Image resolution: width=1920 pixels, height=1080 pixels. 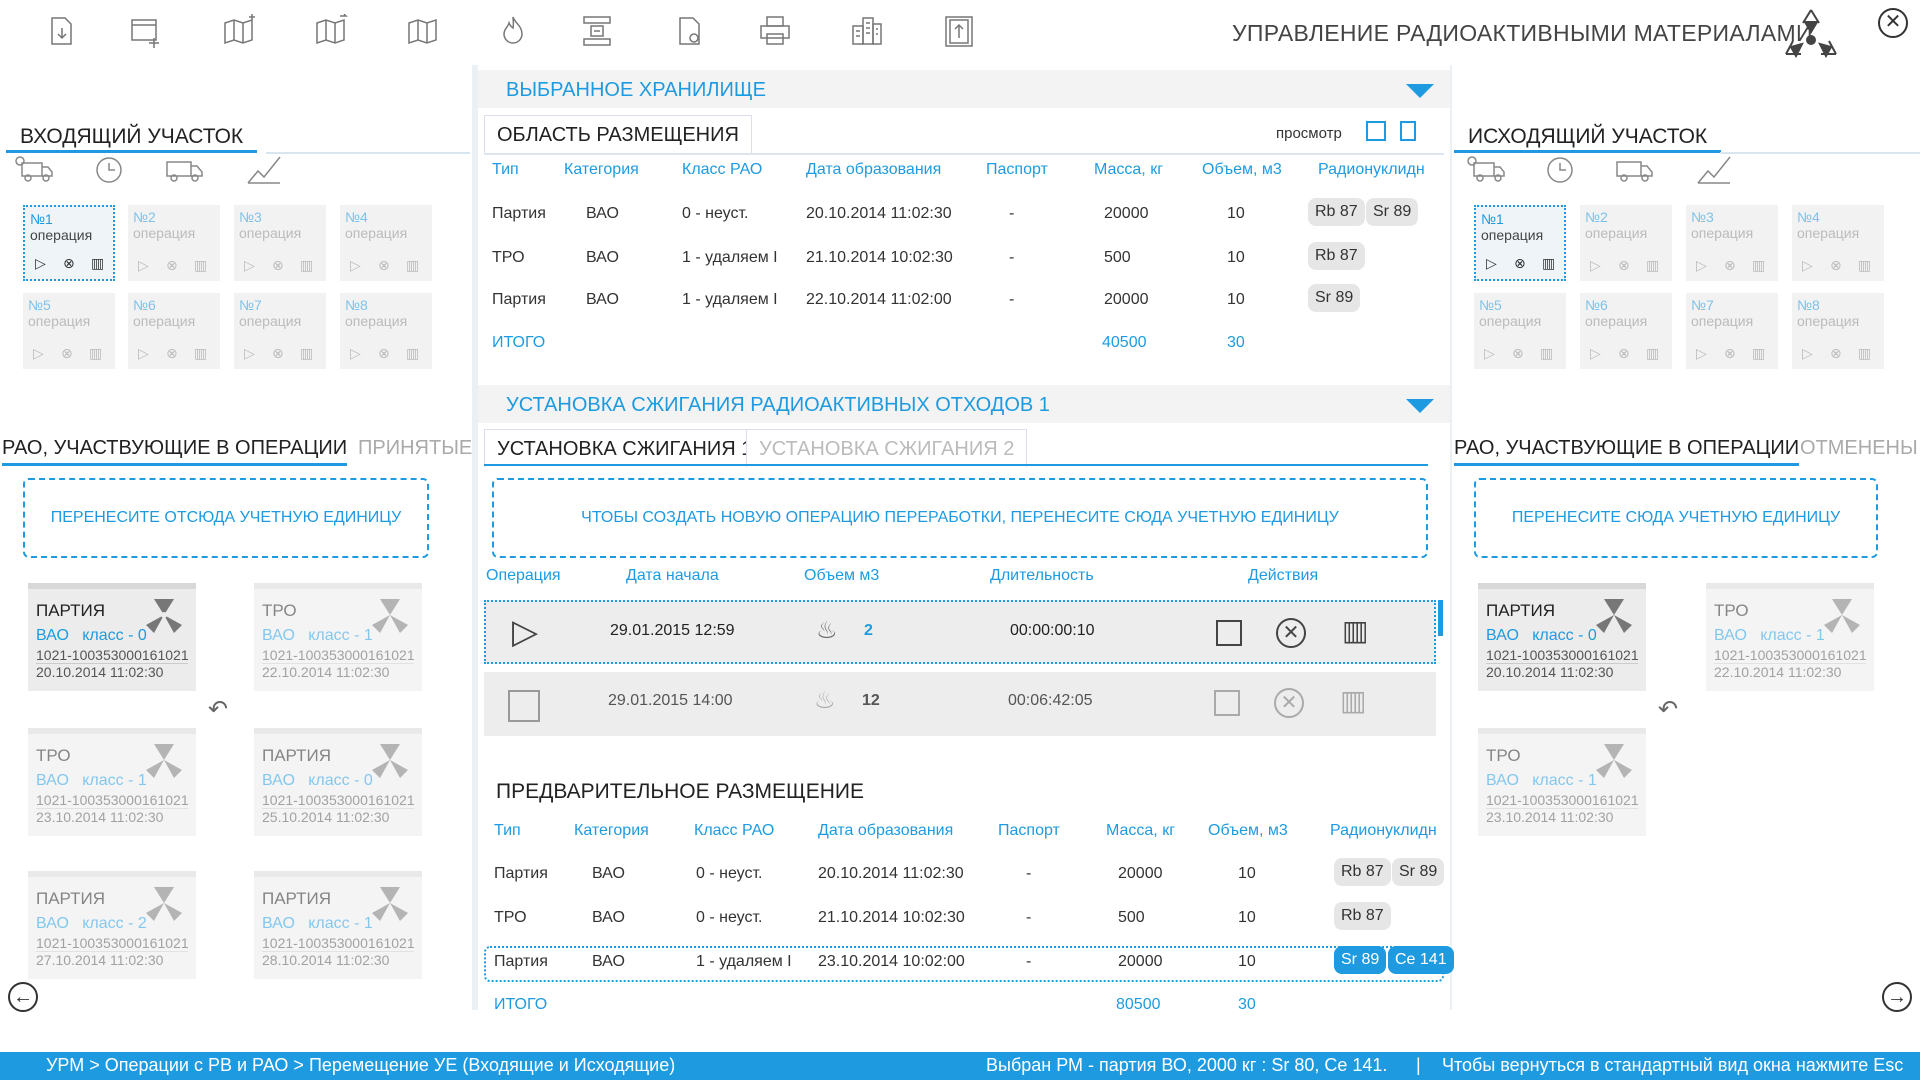 I want to click on outgoing-operation-card-1: №1 операция ▷ ⊗ ▥, so click(x=1520, y=243).